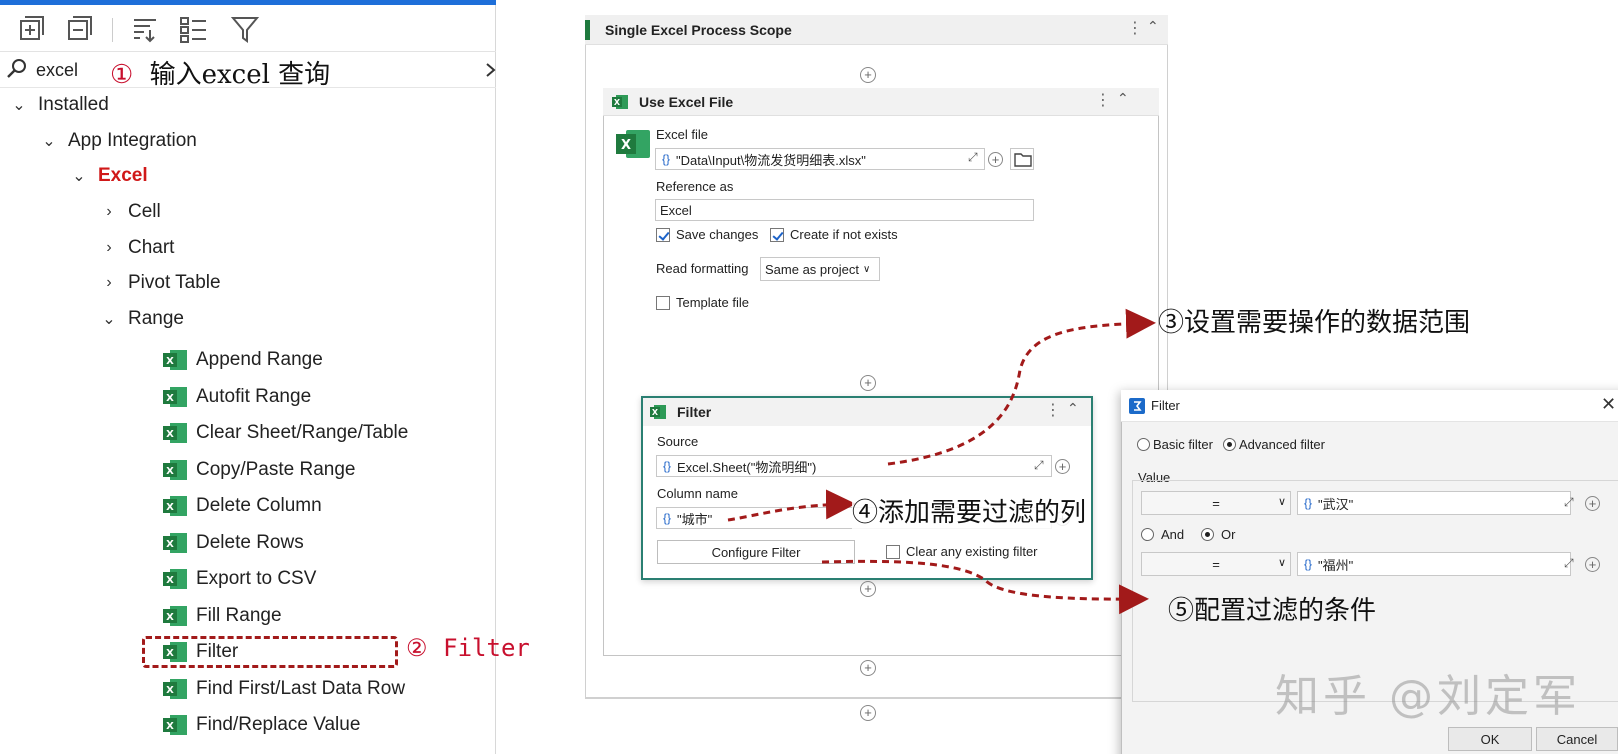 The image size is (1618, 754). I want to click on clear-existing-filter-checkbox, so click(893, 551).